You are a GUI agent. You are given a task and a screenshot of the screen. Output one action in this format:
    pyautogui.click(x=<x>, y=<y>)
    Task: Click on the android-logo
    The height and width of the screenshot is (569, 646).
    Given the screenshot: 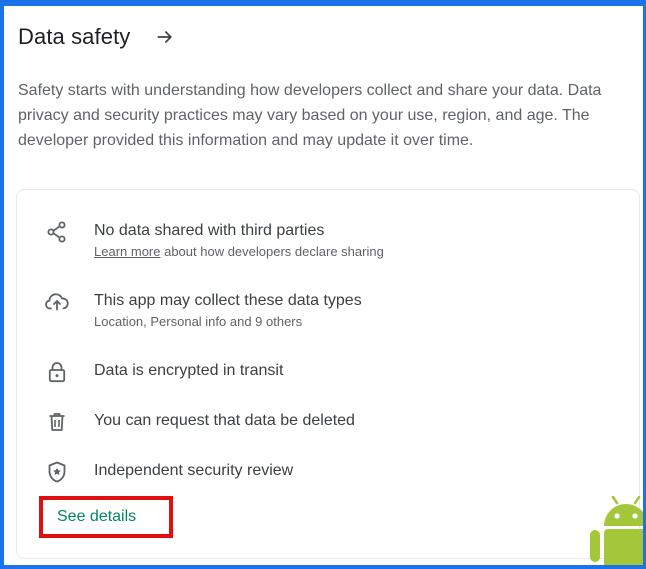 What is the action you would take?
    pyautogui.click(x=615, y=530)
    